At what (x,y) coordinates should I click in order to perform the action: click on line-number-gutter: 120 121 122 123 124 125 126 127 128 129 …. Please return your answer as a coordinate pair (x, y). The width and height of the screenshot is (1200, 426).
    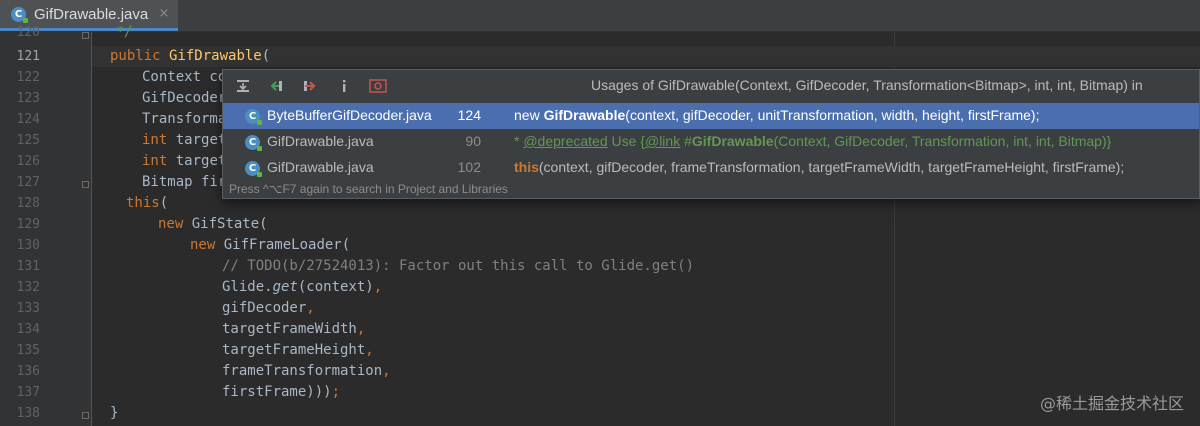
    Looking at the image, I should click on (46, 225).